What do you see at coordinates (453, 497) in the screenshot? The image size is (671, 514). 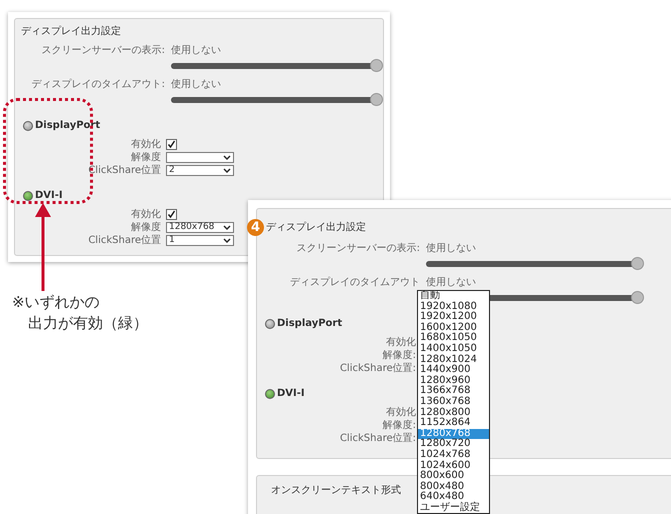 I see `dropdown-option: 640x480` at bounding box center [453, 497].